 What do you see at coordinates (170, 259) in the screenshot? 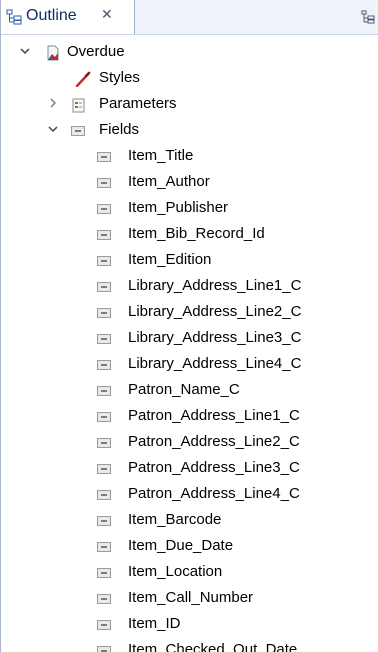
I see `tree-item-label: Item_Edition` at bounding box center [170, 259].